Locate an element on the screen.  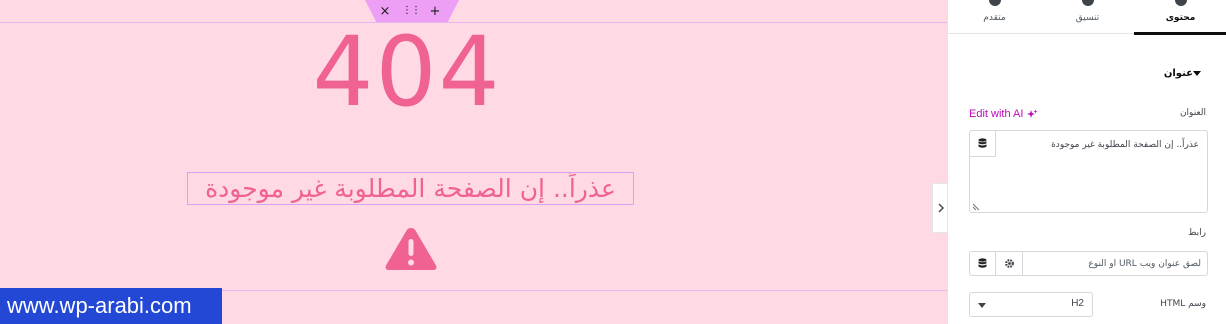
warning-icon is located at coordinates (411, 249).